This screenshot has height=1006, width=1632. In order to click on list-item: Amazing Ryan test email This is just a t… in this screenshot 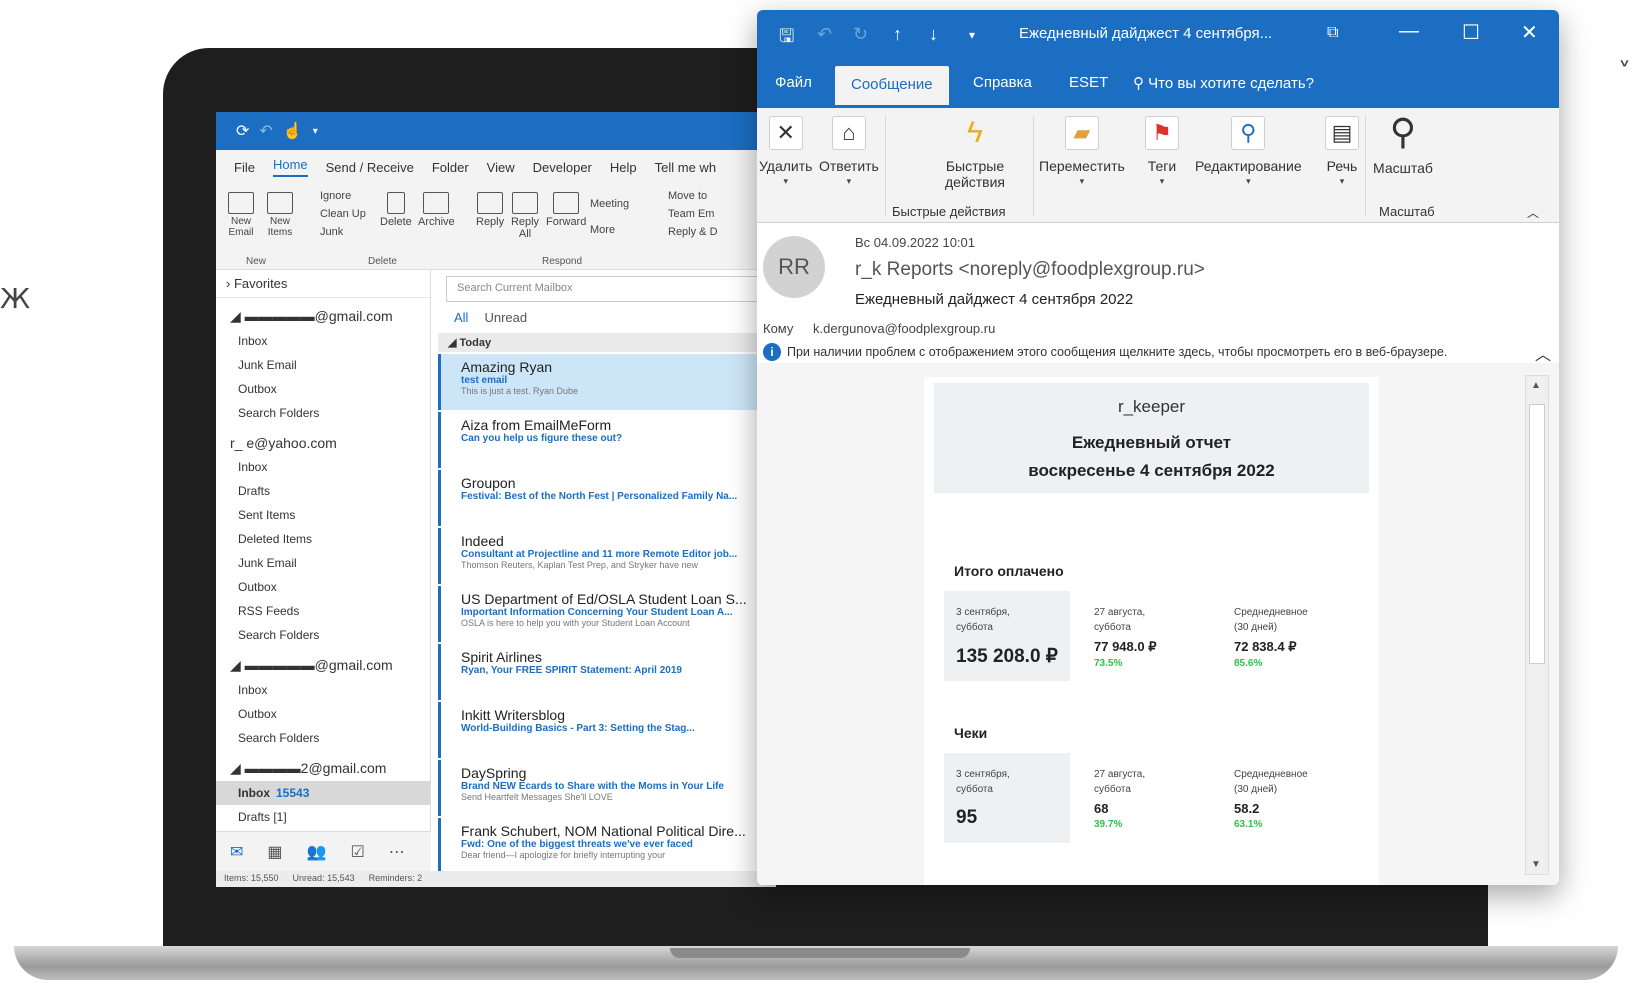, I will do `click(607, 382)`.